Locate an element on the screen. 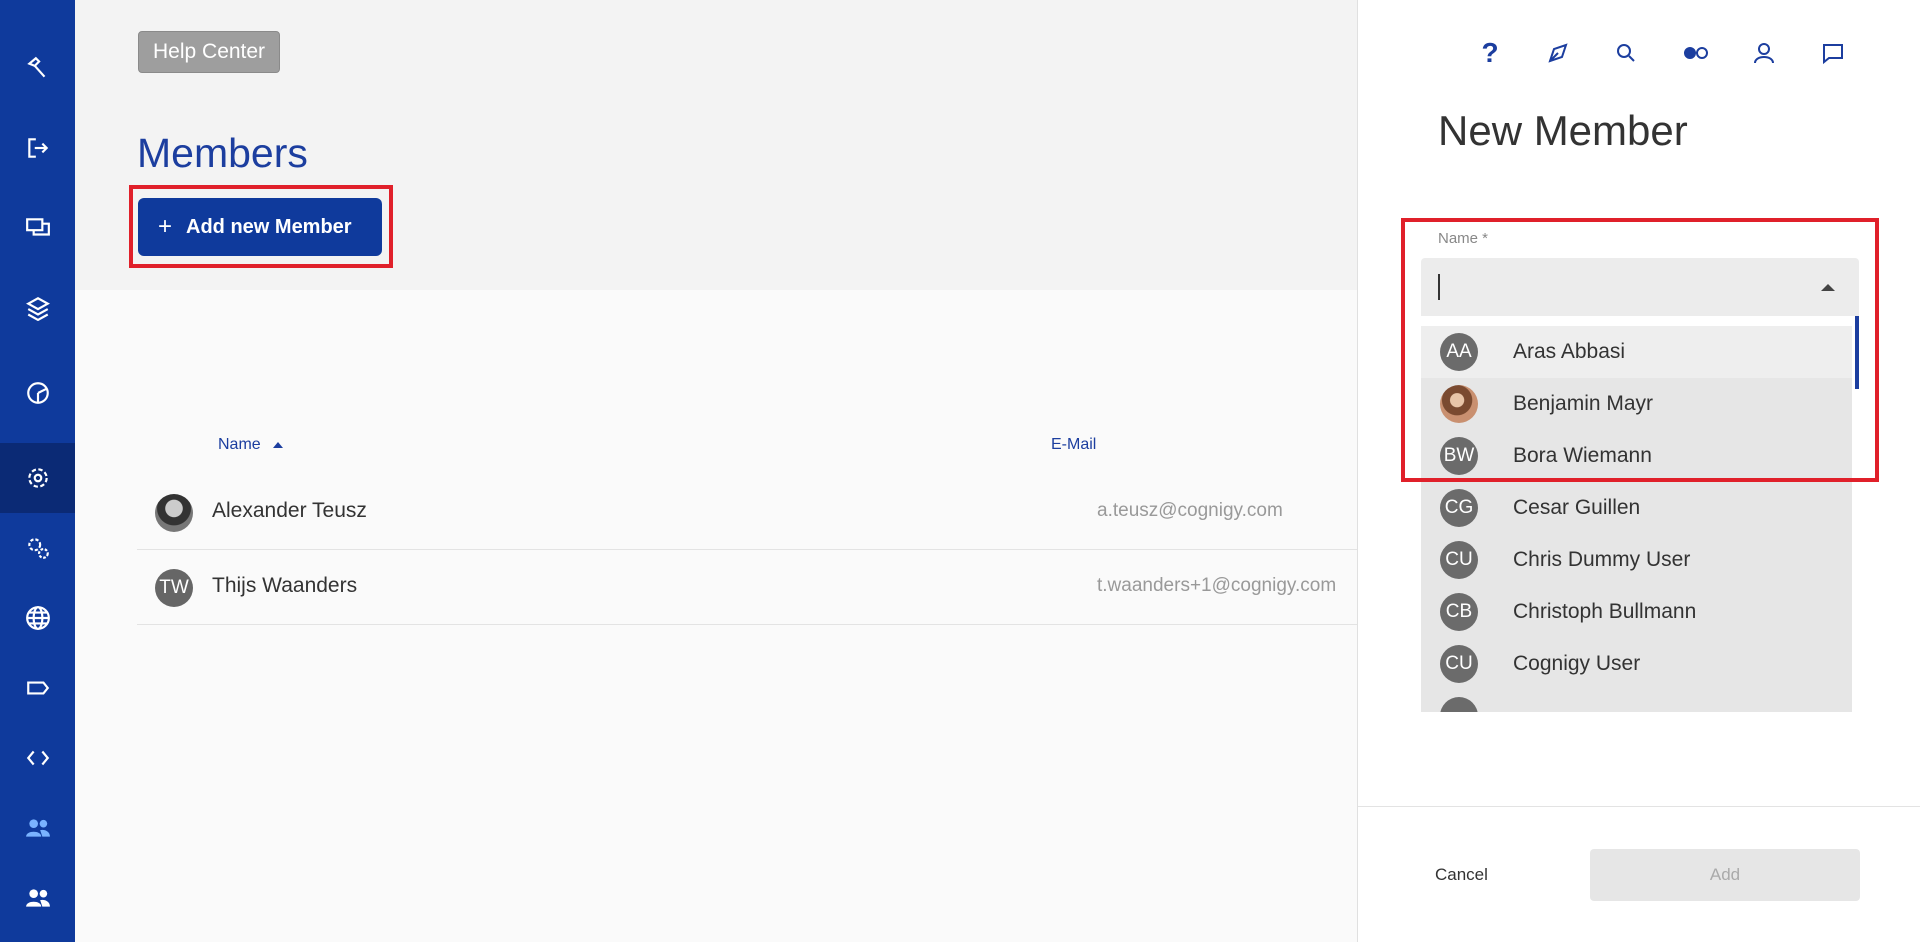 The image size is (1920, 942). tag-icon is located at coordinates (37, 688).